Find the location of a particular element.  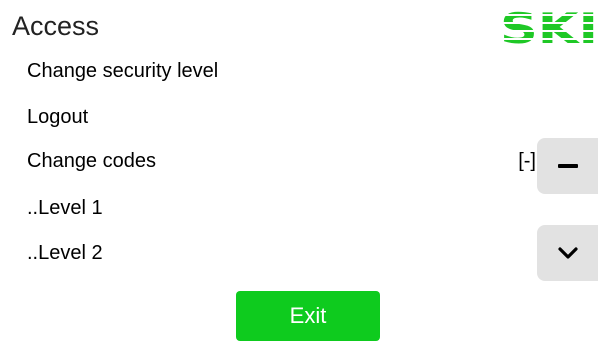

change-codes-state: [-] is located at coordinates (527, 161).